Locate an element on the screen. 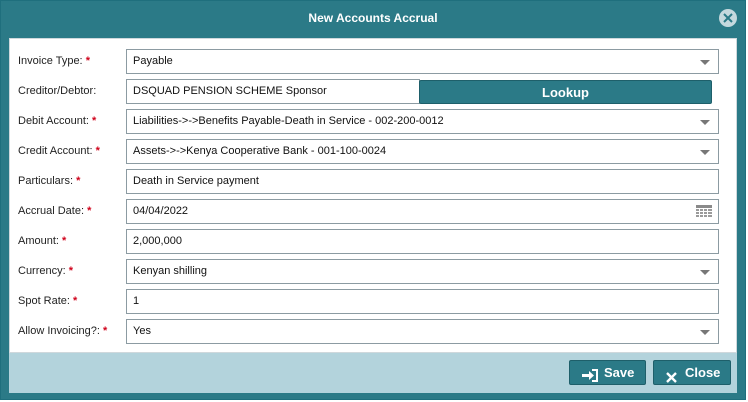 The width and height of the screenshot is (748, 402). allow-invoicing-label: Allow Invoicing?: * is located at coordinates (62, 331).